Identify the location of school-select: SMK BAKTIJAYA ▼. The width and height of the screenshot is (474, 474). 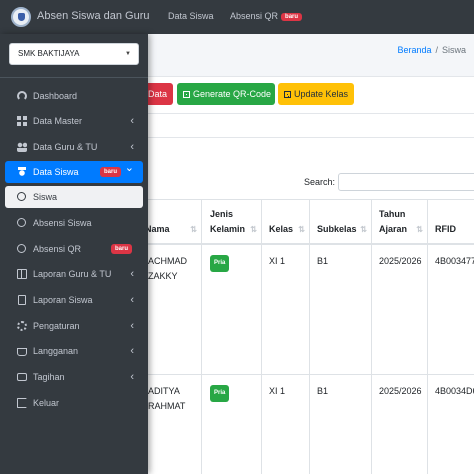
(74, 54).